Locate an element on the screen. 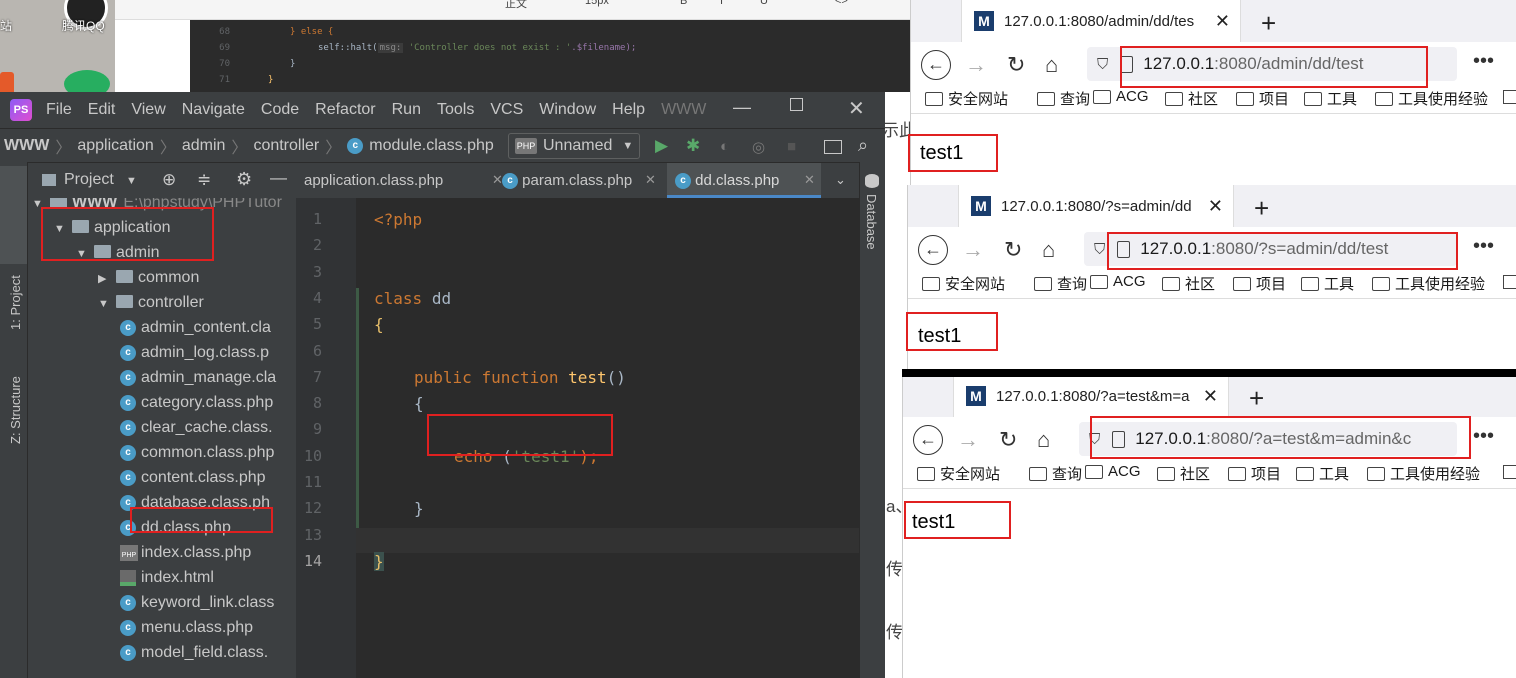  browser-tab: M 127.0.0.1:8080/?s=admin/dd ✕ is located at coordinates (1096, 206).